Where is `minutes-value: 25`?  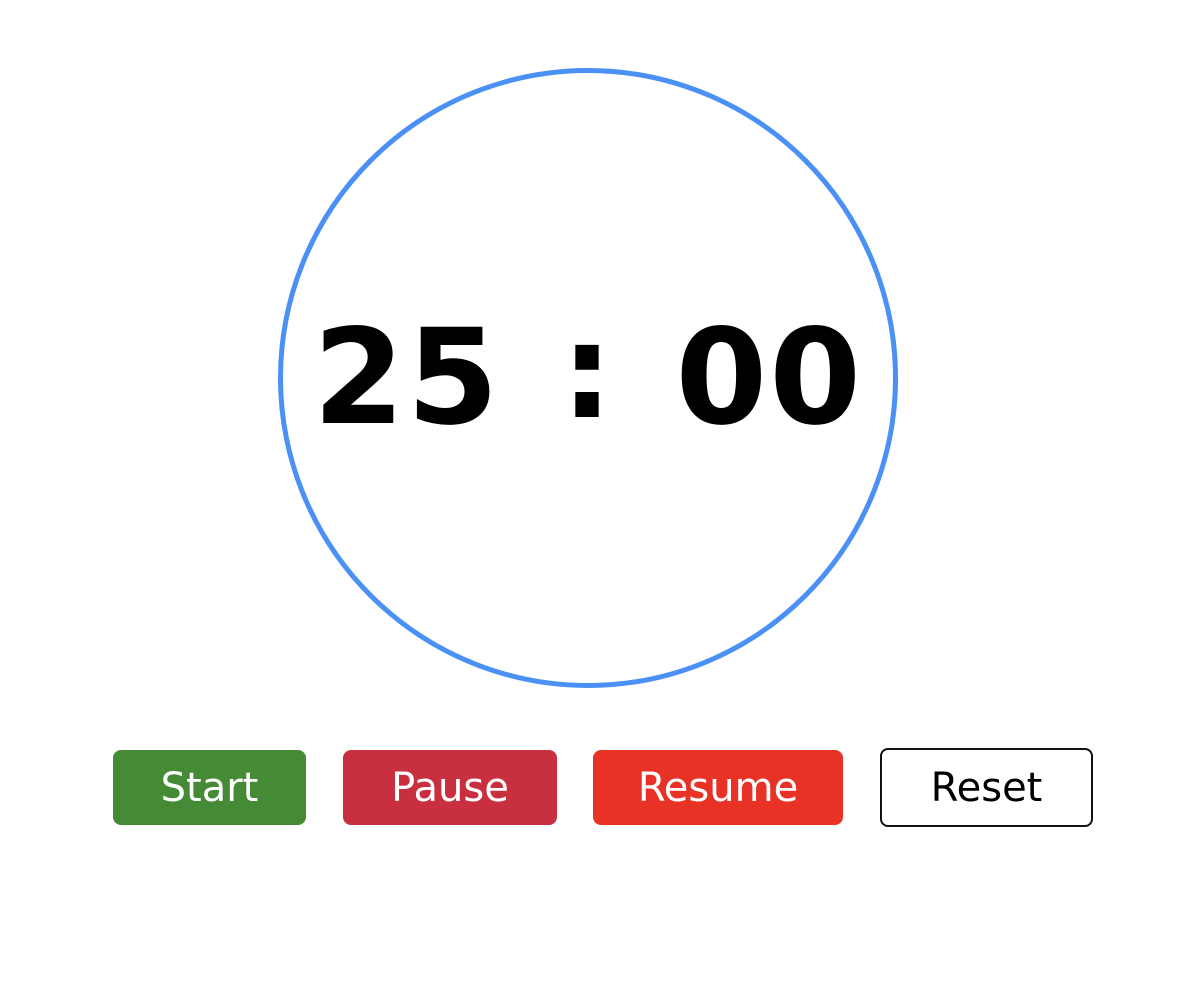
minutes-value: 25 is located at coordinates (406, 378).